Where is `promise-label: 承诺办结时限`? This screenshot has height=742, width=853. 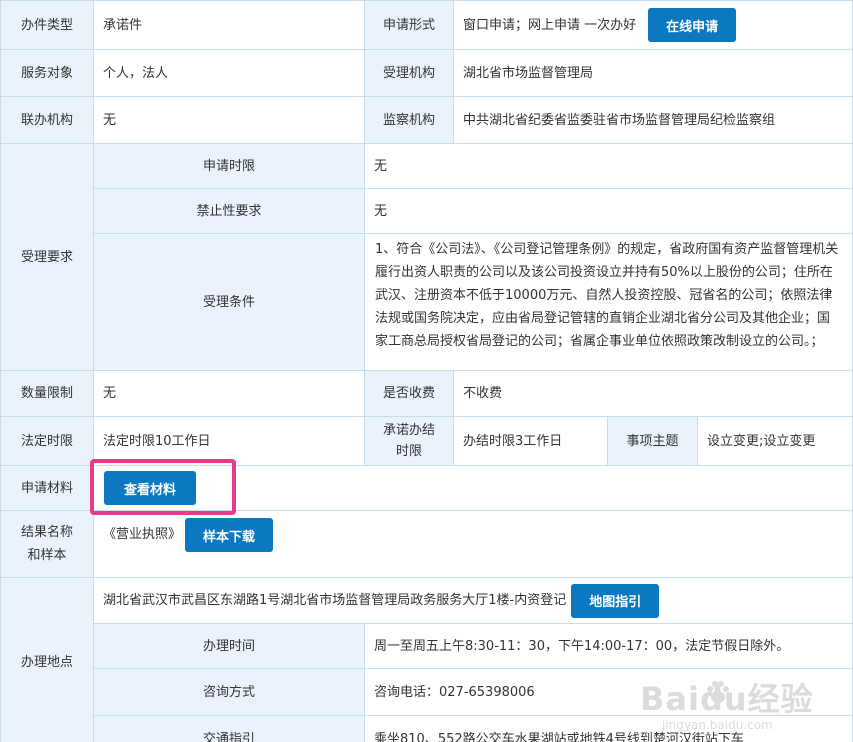
promise-label: 承诺办结时限 is located at coordinates (409, 441).